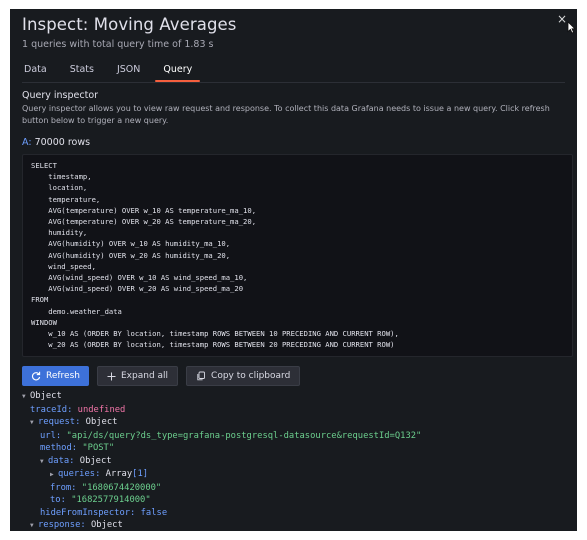 The image size is (587, 540). Describe the element at coordinates (111, 376) in the screenshot. I see `plus-icon` at that location.